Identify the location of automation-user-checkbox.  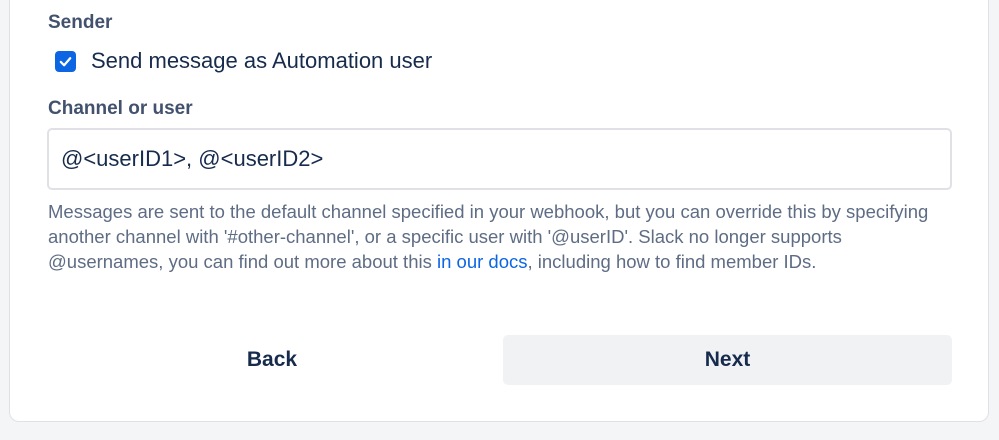
(65, 61).